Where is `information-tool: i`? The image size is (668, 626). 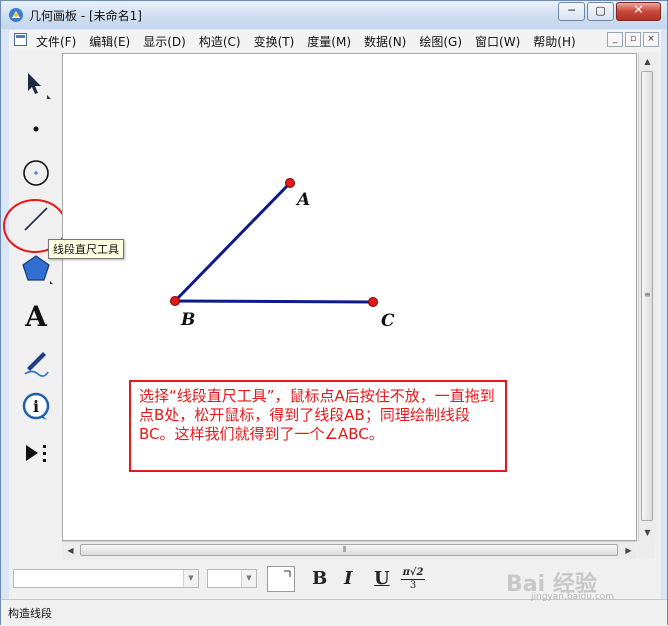
information-tool: i is located at coordinates (36, 407).